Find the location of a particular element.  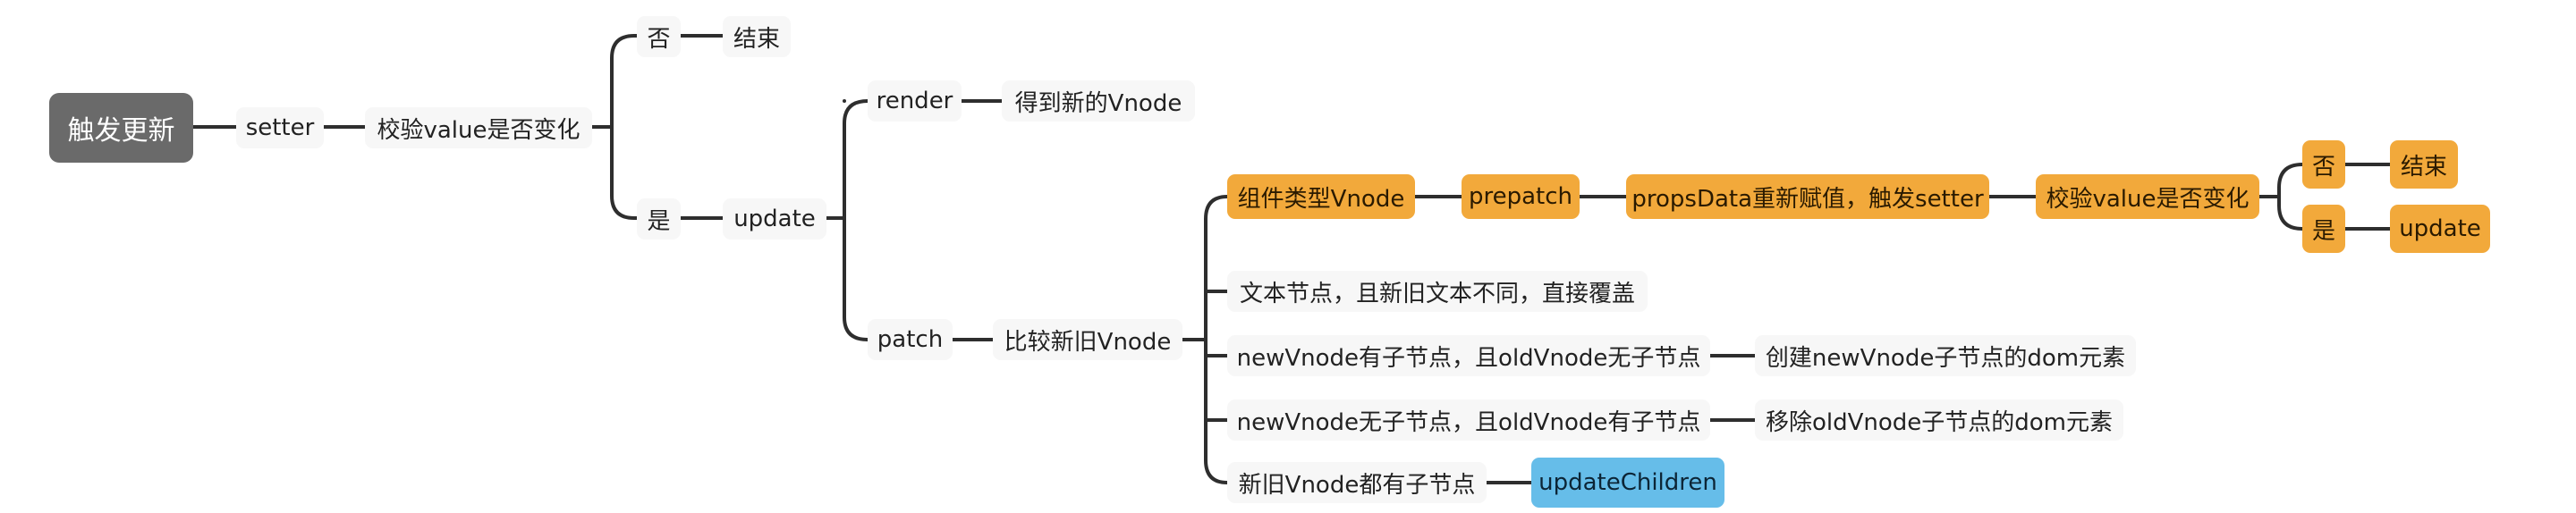

node-new-no-children: newVnode无子节点，且oldVnode有子节点 is located at coordinates (1468, 420).